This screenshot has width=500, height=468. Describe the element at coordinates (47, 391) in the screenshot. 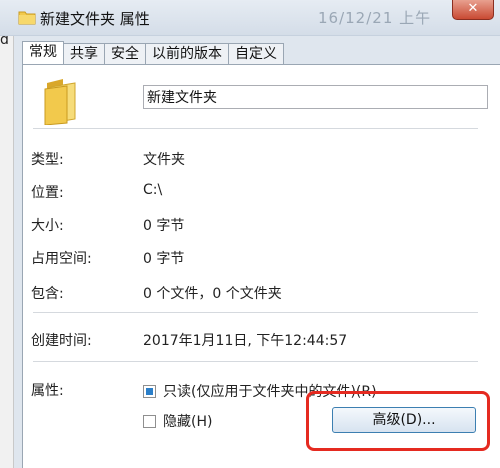

I see `attributes-label: 属性:` at that location.